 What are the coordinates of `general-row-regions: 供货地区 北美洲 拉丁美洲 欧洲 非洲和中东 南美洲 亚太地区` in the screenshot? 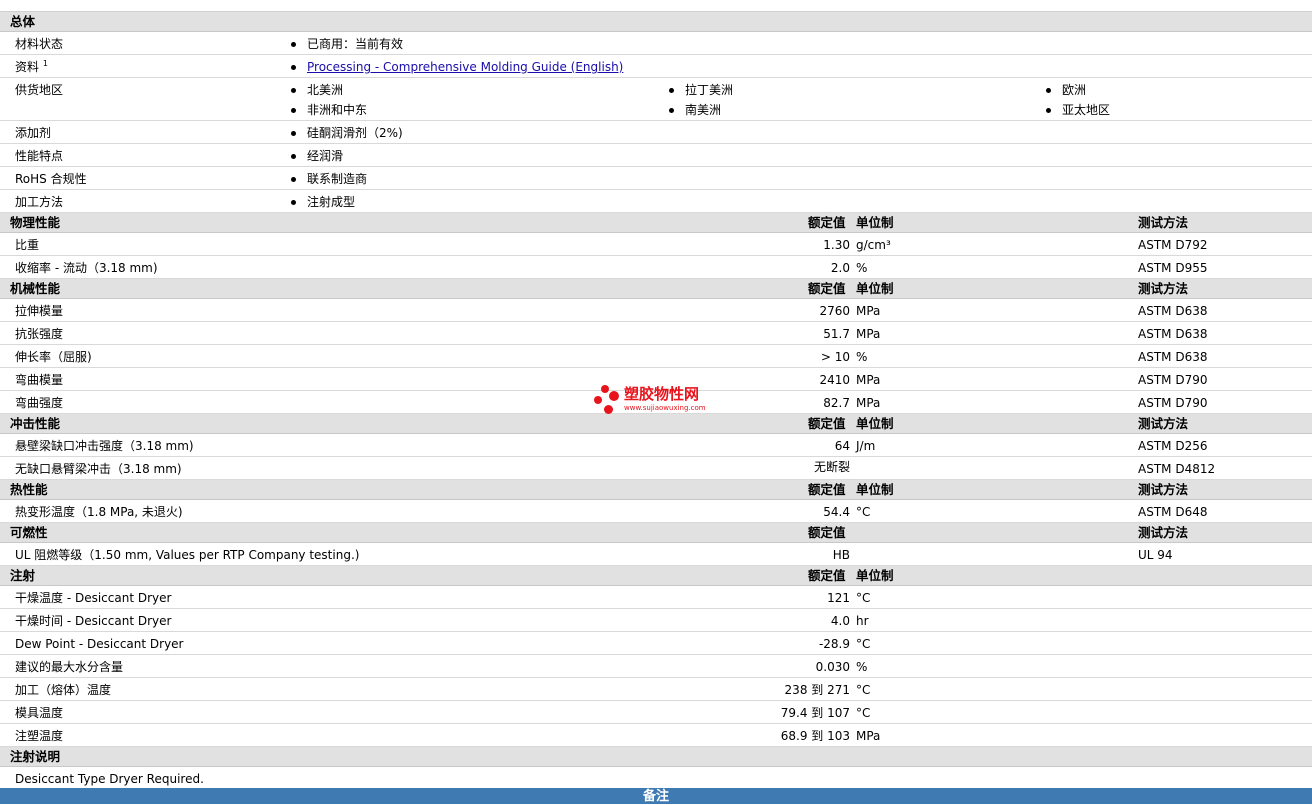 It's located at (656, 99).